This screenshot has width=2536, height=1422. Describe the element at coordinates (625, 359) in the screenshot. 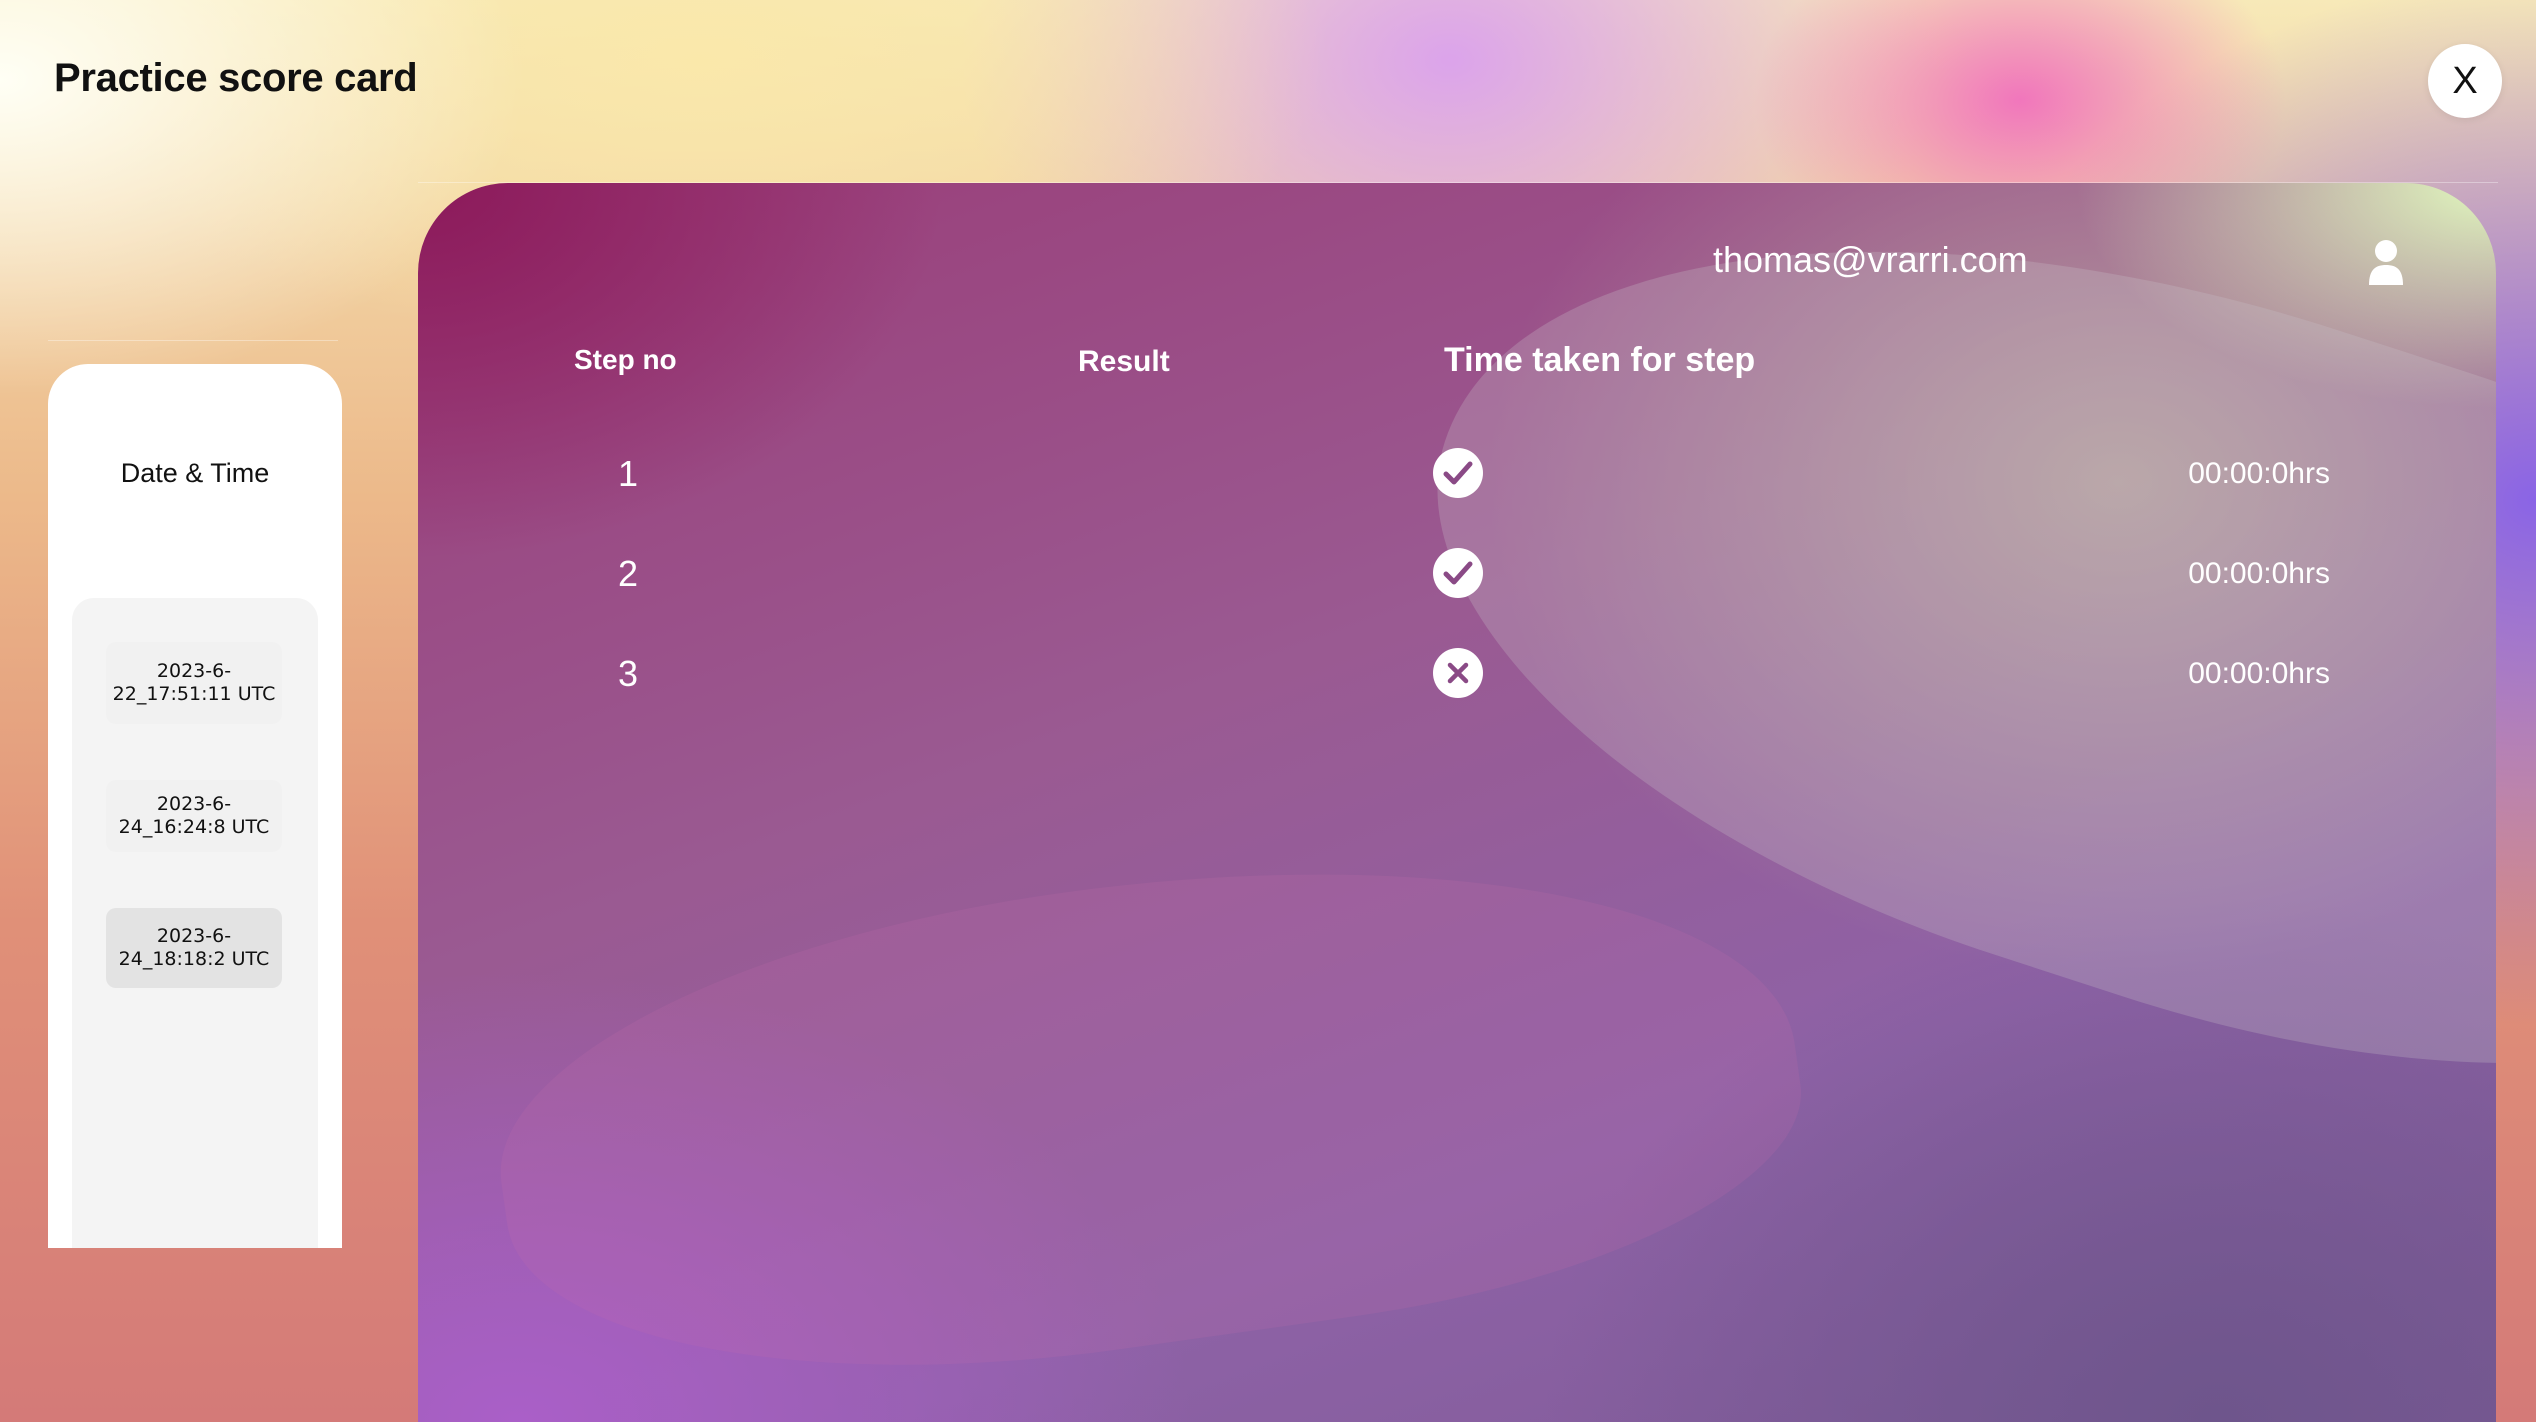

I see `column-header-step: Step no` at that location.